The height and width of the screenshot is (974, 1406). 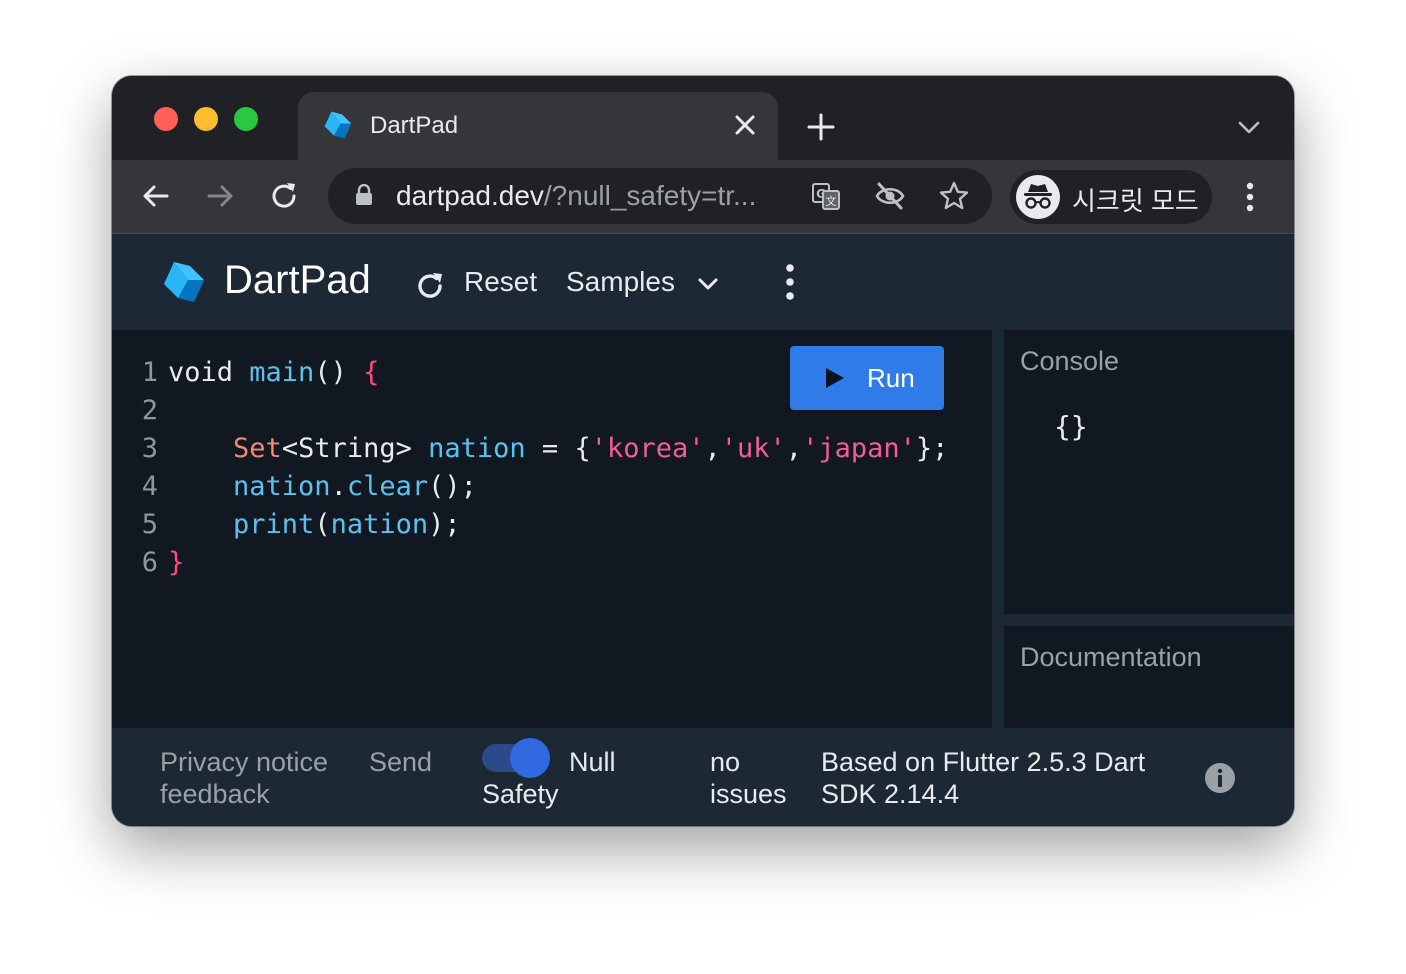 I want to click on incognito-avatar, so click(x=1038, y=197).